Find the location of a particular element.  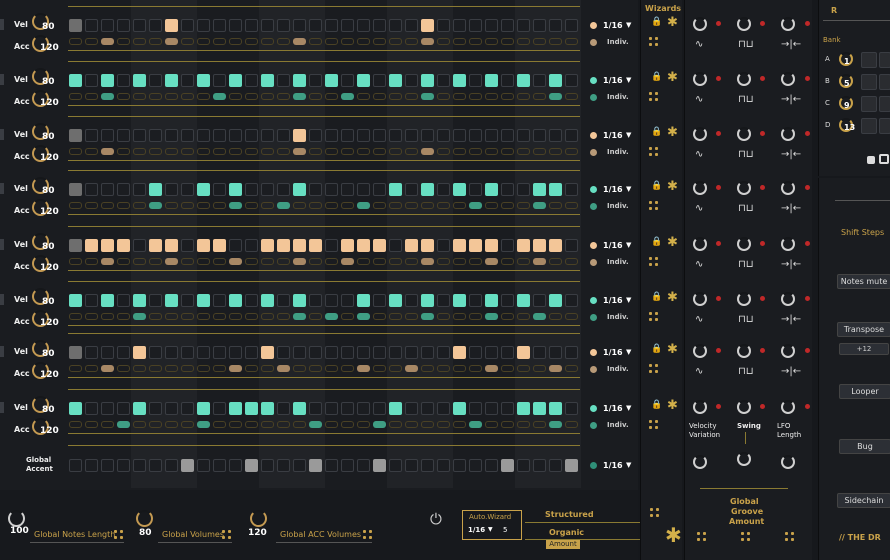

rate-value: 1/16 is located at coordinates (613, 352).